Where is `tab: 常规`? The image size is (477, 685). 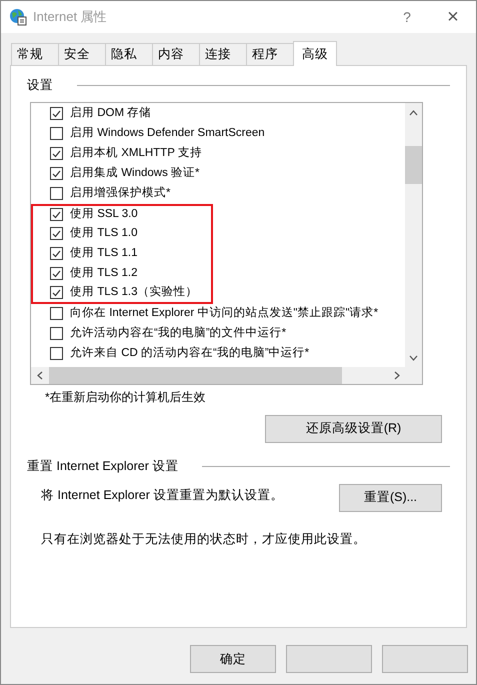 tab: 常规 is located at coordinates (35, 54).